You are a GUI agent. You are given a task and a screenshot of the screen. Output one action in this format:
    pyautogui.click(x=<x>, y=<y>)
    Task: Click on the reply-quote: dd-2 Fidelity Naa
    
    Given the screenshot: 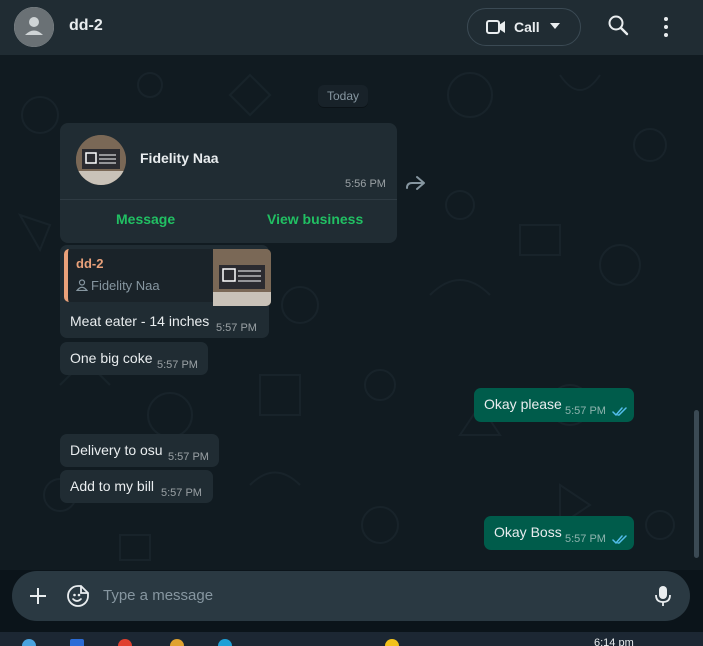 What is the action you would take?
    pyautogui.click(x=167, y=277)
    